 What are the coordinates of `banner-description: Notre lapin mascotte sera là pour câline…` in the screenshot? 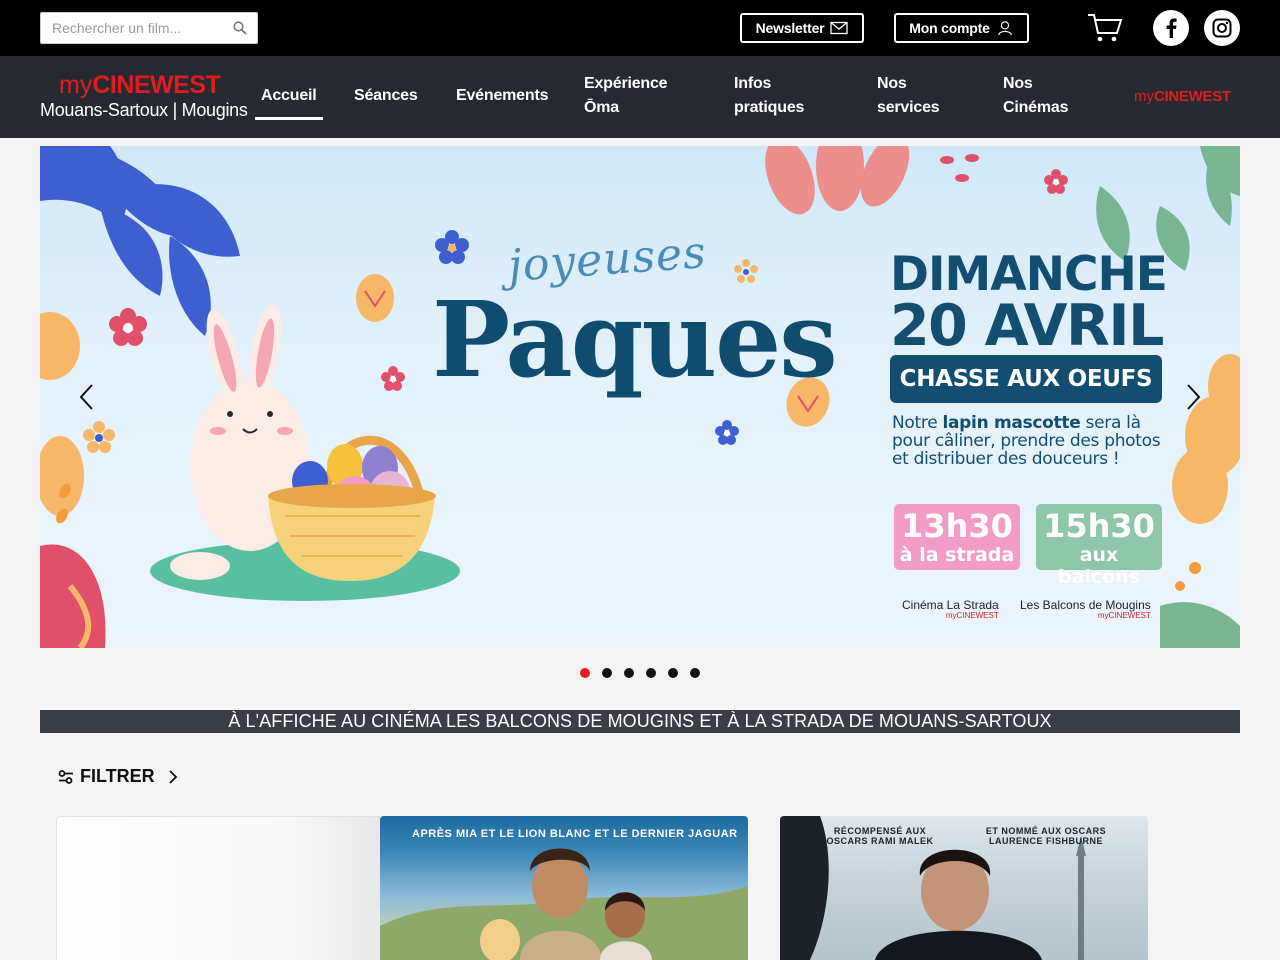 It's located at (1027, 441).